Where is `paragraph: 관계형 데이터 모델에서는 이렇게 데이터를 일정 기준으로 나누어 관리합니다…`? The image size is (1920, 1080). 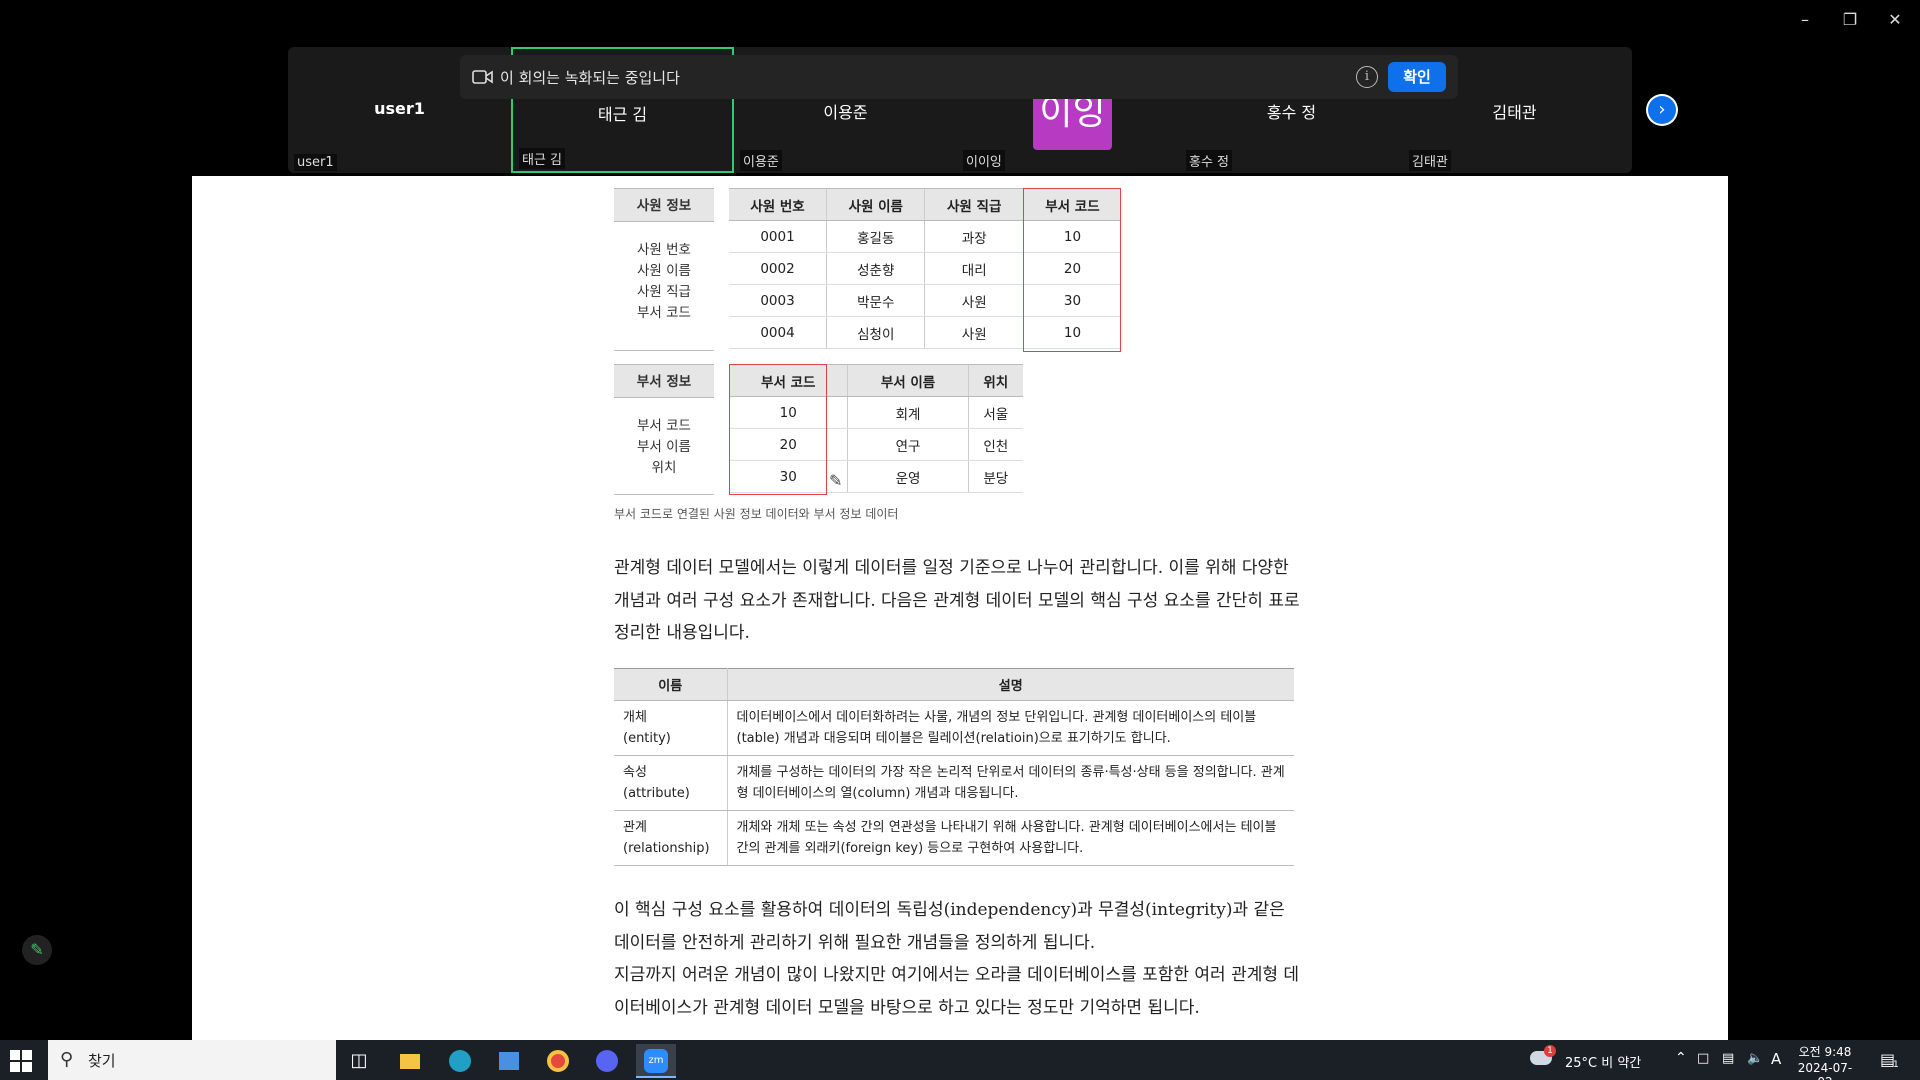
paragraph: 관계형 데이터 모델에서는 이렇게 데이터를 일정 기준으로 나누어 관리합니다… is located at coordinates (957, 600).